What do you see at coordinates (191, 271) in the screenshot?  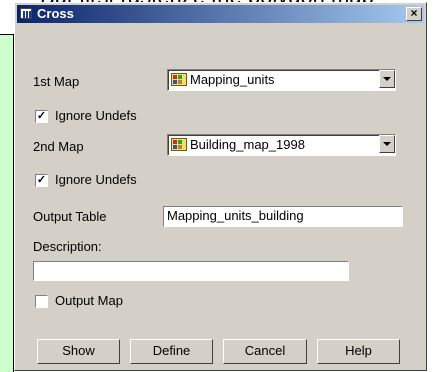 I see `description-input` at bounding box center [191, 271].